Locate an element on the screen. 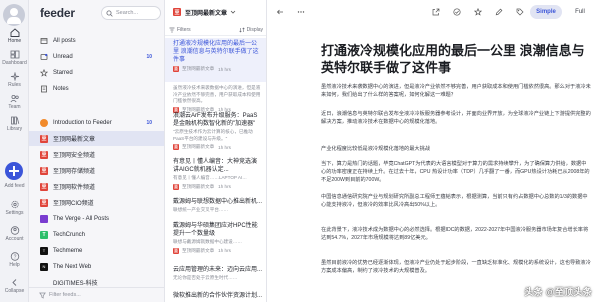  rail-library: Library is located at coordinates (14, 124).